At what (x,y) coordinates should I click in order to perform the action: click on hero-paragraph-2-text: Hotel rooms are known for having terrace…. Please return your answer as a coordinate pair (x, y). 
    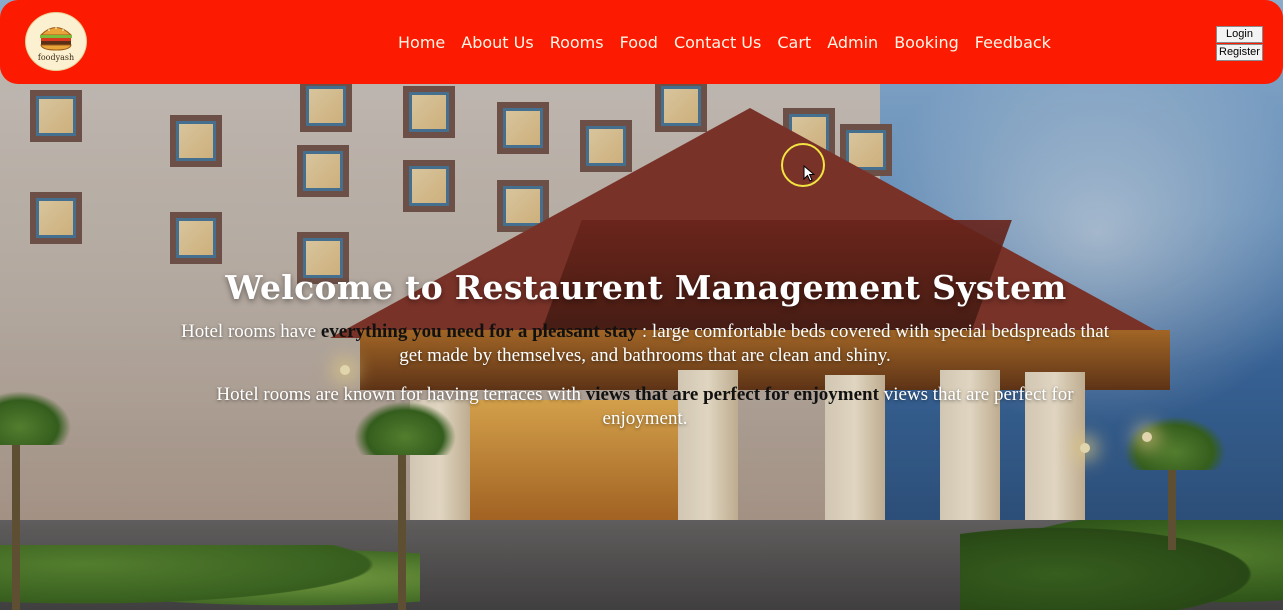
    Looking at the image, I should click on (401, 394).